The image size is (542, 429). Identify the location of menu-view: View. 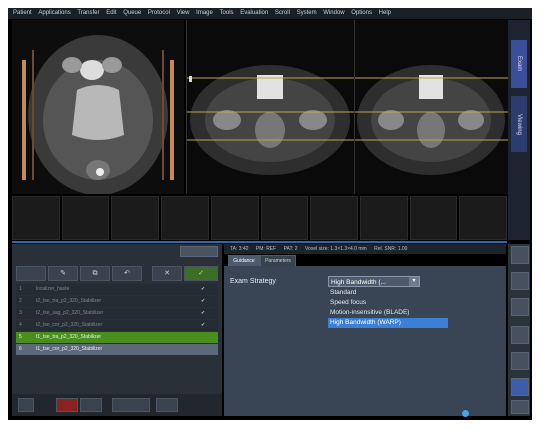
(183, 13).